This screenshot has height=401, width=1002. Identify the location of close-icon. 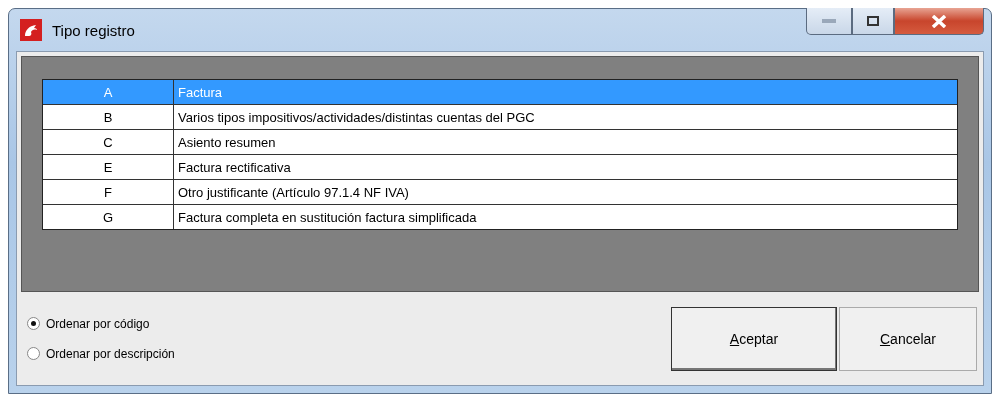
(939, 21).